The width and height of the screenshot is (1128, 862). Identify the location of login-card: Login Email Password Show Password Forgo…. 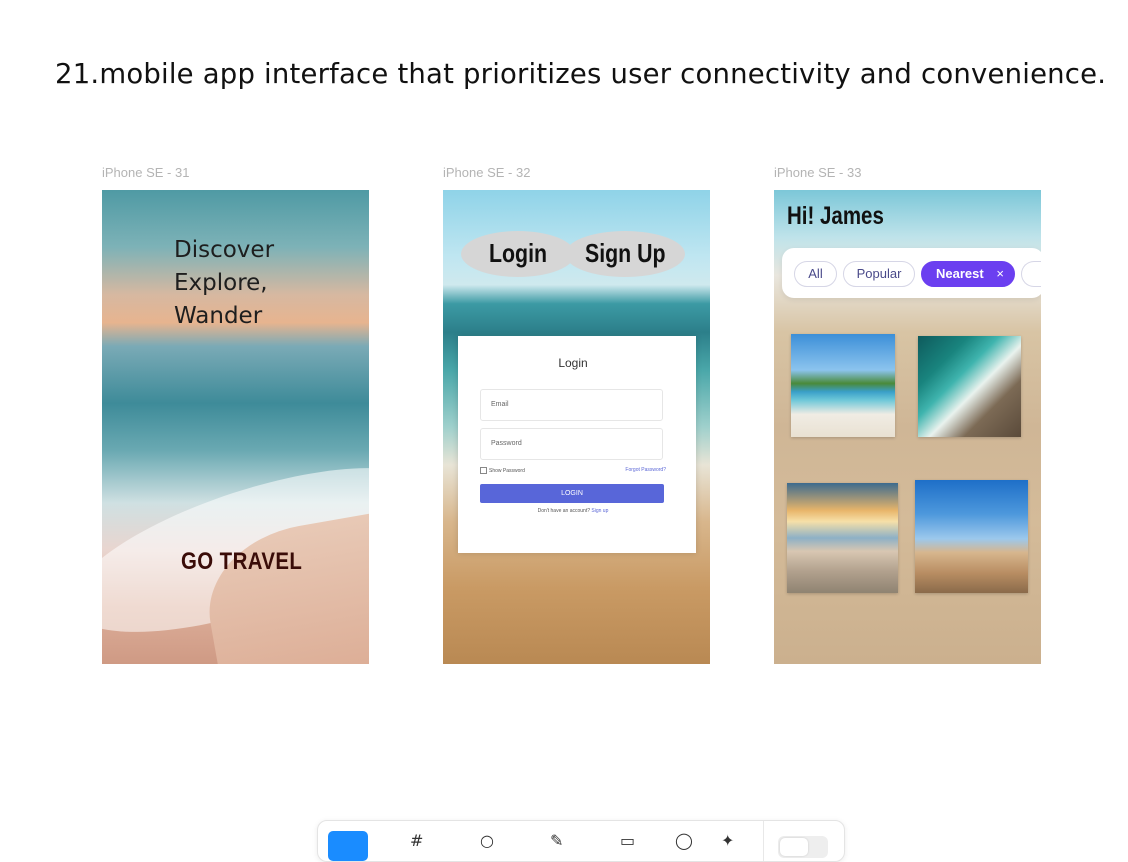
(577, 444).